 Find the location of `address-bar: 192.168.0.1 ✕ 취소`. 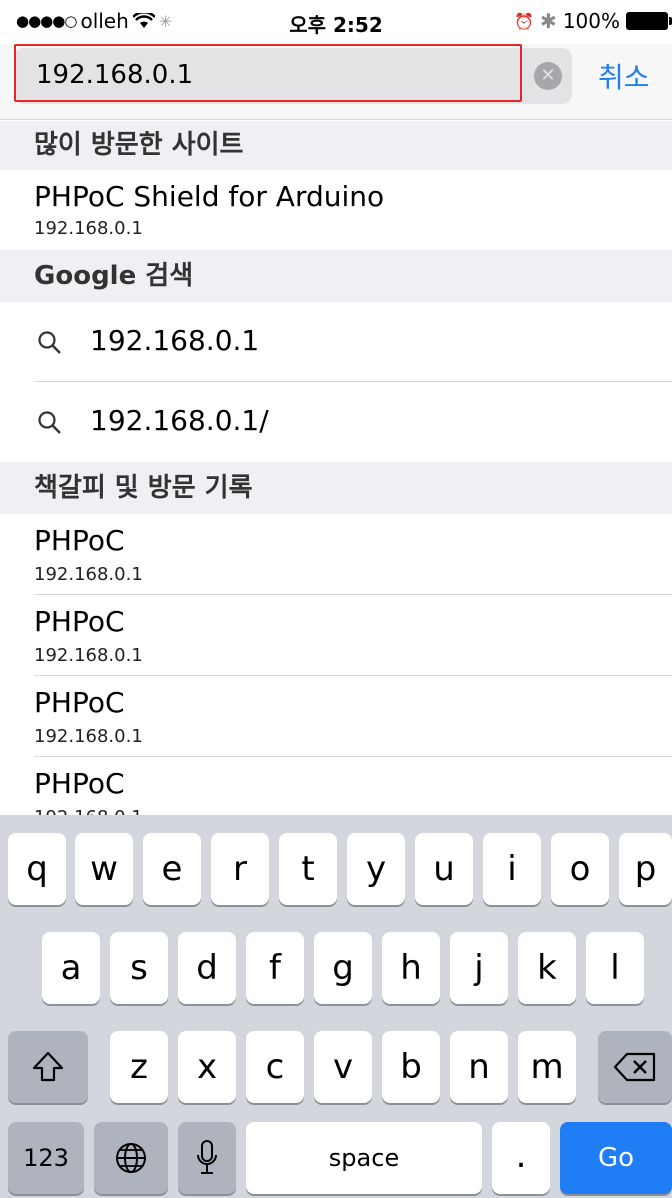

address-bar: 192.168.0.1 ✕ 취소 is located at coordinates (336, 82).